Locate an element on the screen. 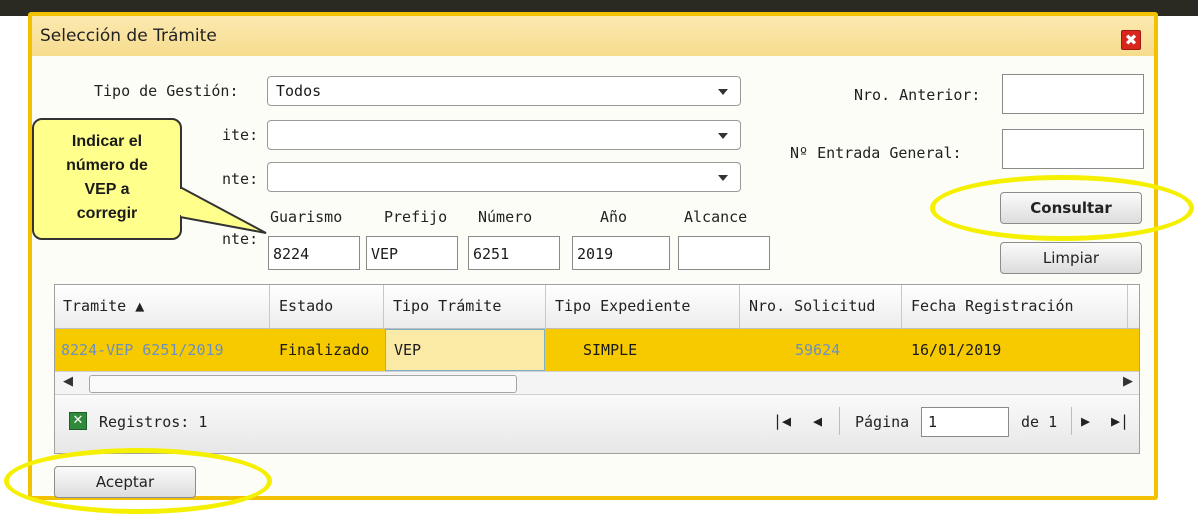 This screenshot has height=514, width=1198. nro-anterior-input is located at coordinates (1073, 94).